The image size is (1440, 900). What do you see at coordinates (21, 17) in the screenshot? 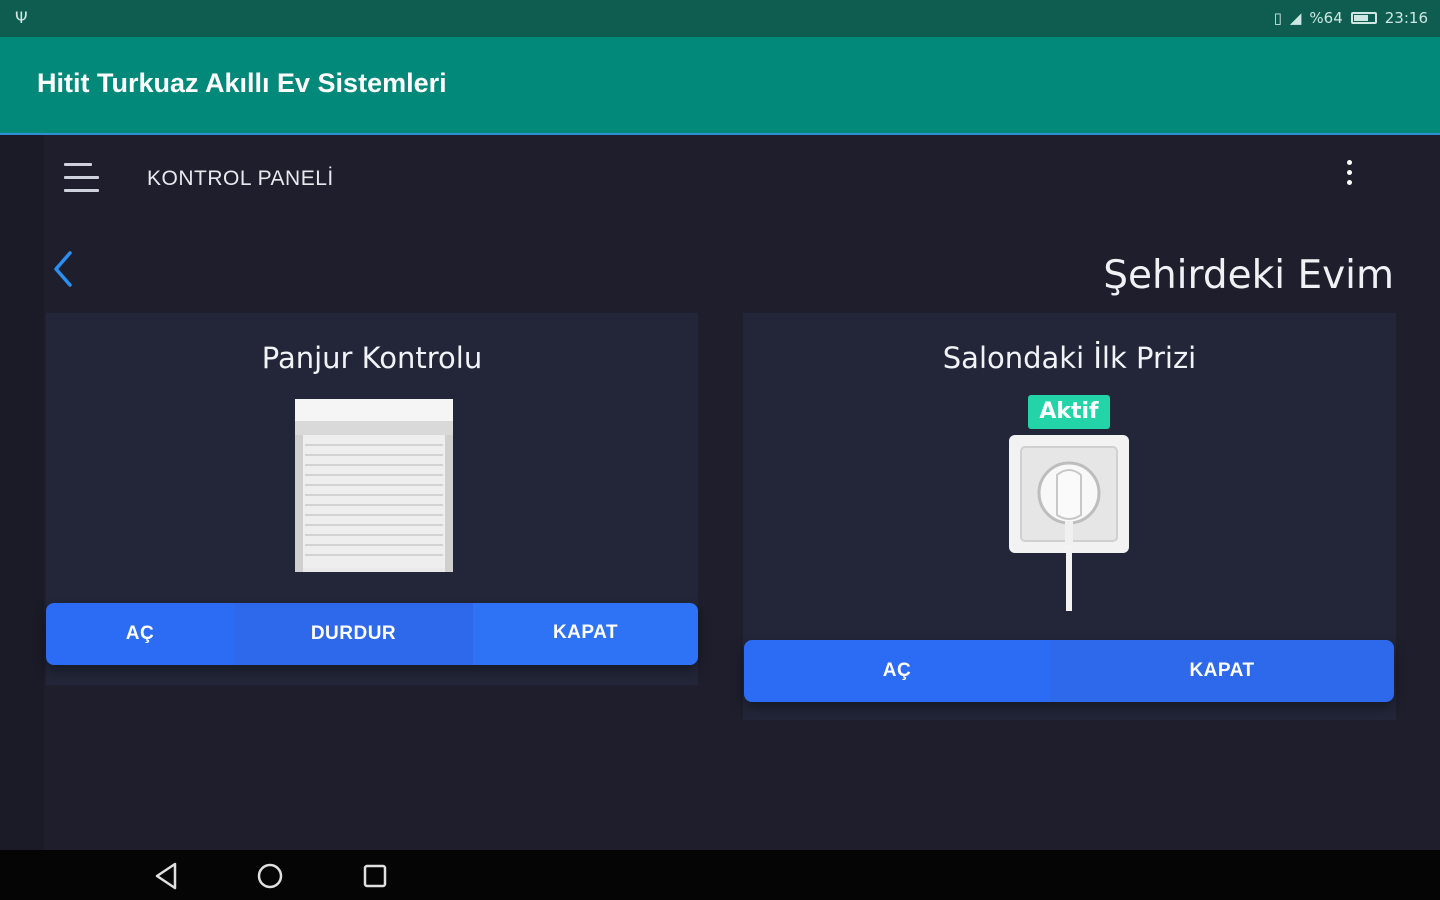
I see `usb-icon: Ψ` at bounding box center [21, 17].